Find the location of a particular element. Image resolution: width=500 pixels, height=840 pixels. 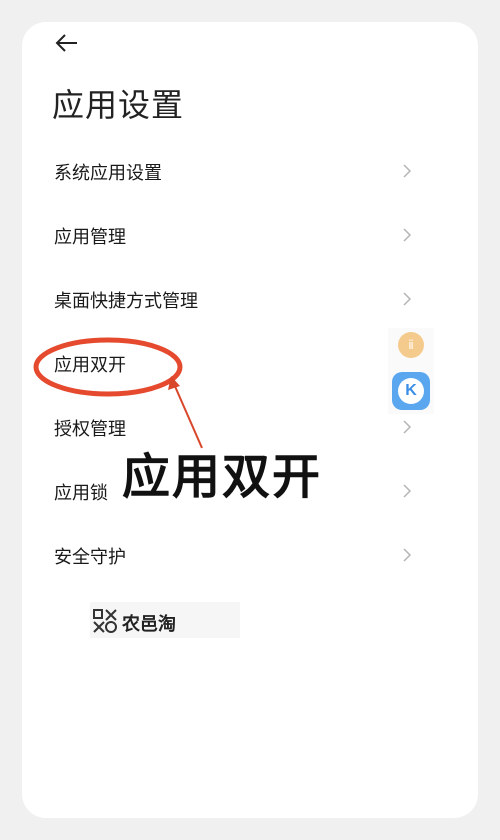

menu-item-system-app-settings: 系统应用设置 is located at coordinates (250, 171).